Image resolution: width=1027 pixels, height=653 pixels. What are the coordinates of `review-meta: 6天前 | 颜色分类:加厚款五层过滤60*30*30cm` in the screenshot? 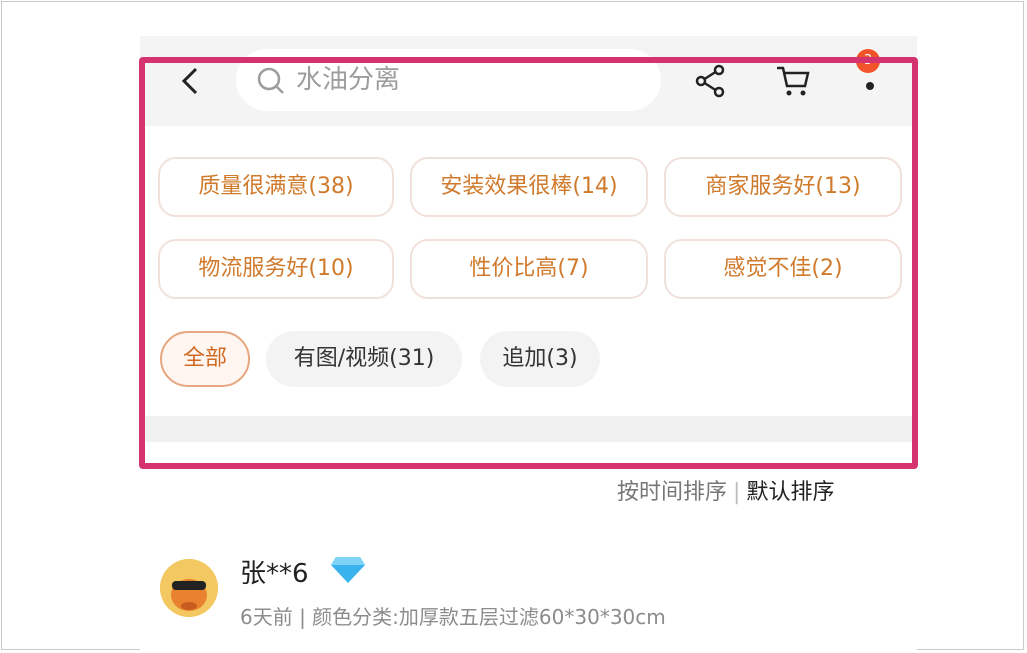 It's located at (453, 617).